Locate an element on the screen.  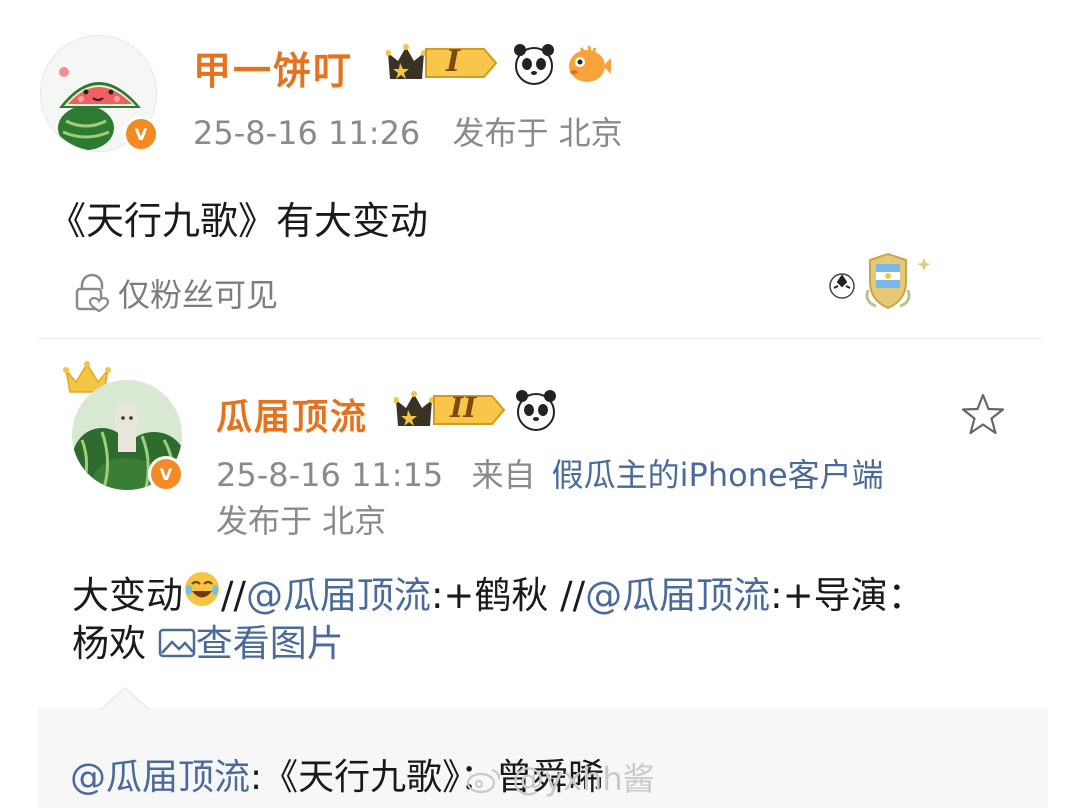
favorite-star-icon is located at coordinates (983, 417).